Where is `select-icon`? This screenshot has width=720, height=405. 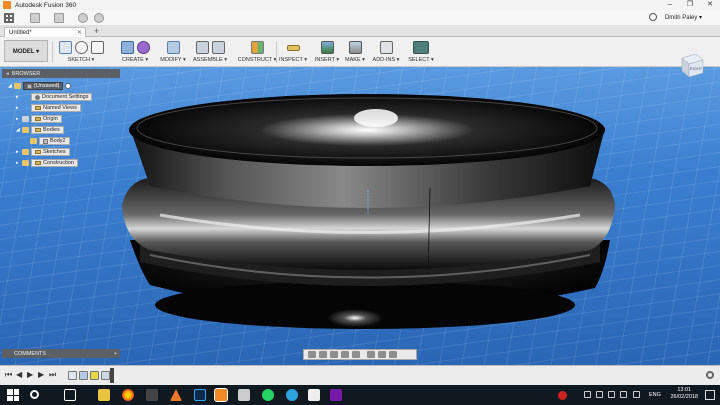
select-icon is located at coordinates (421, 47).